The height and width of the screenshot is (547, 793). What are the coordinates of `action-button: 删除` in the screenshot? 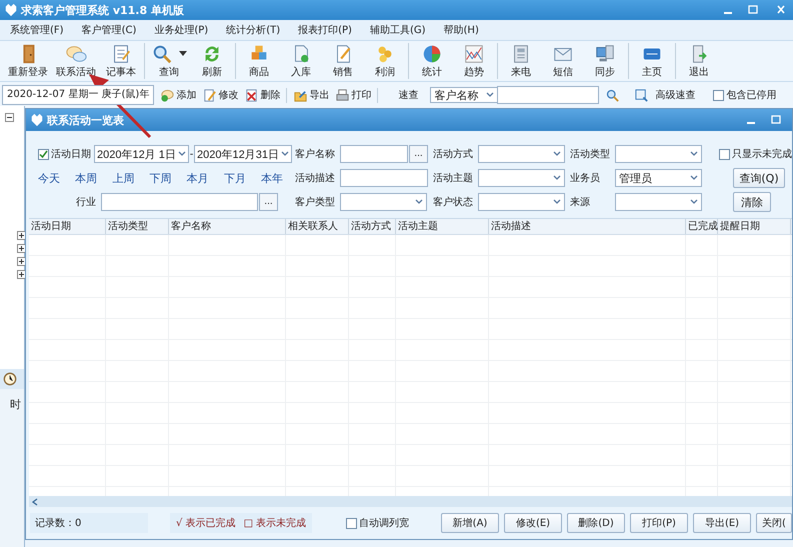 It's located at (262, 95).